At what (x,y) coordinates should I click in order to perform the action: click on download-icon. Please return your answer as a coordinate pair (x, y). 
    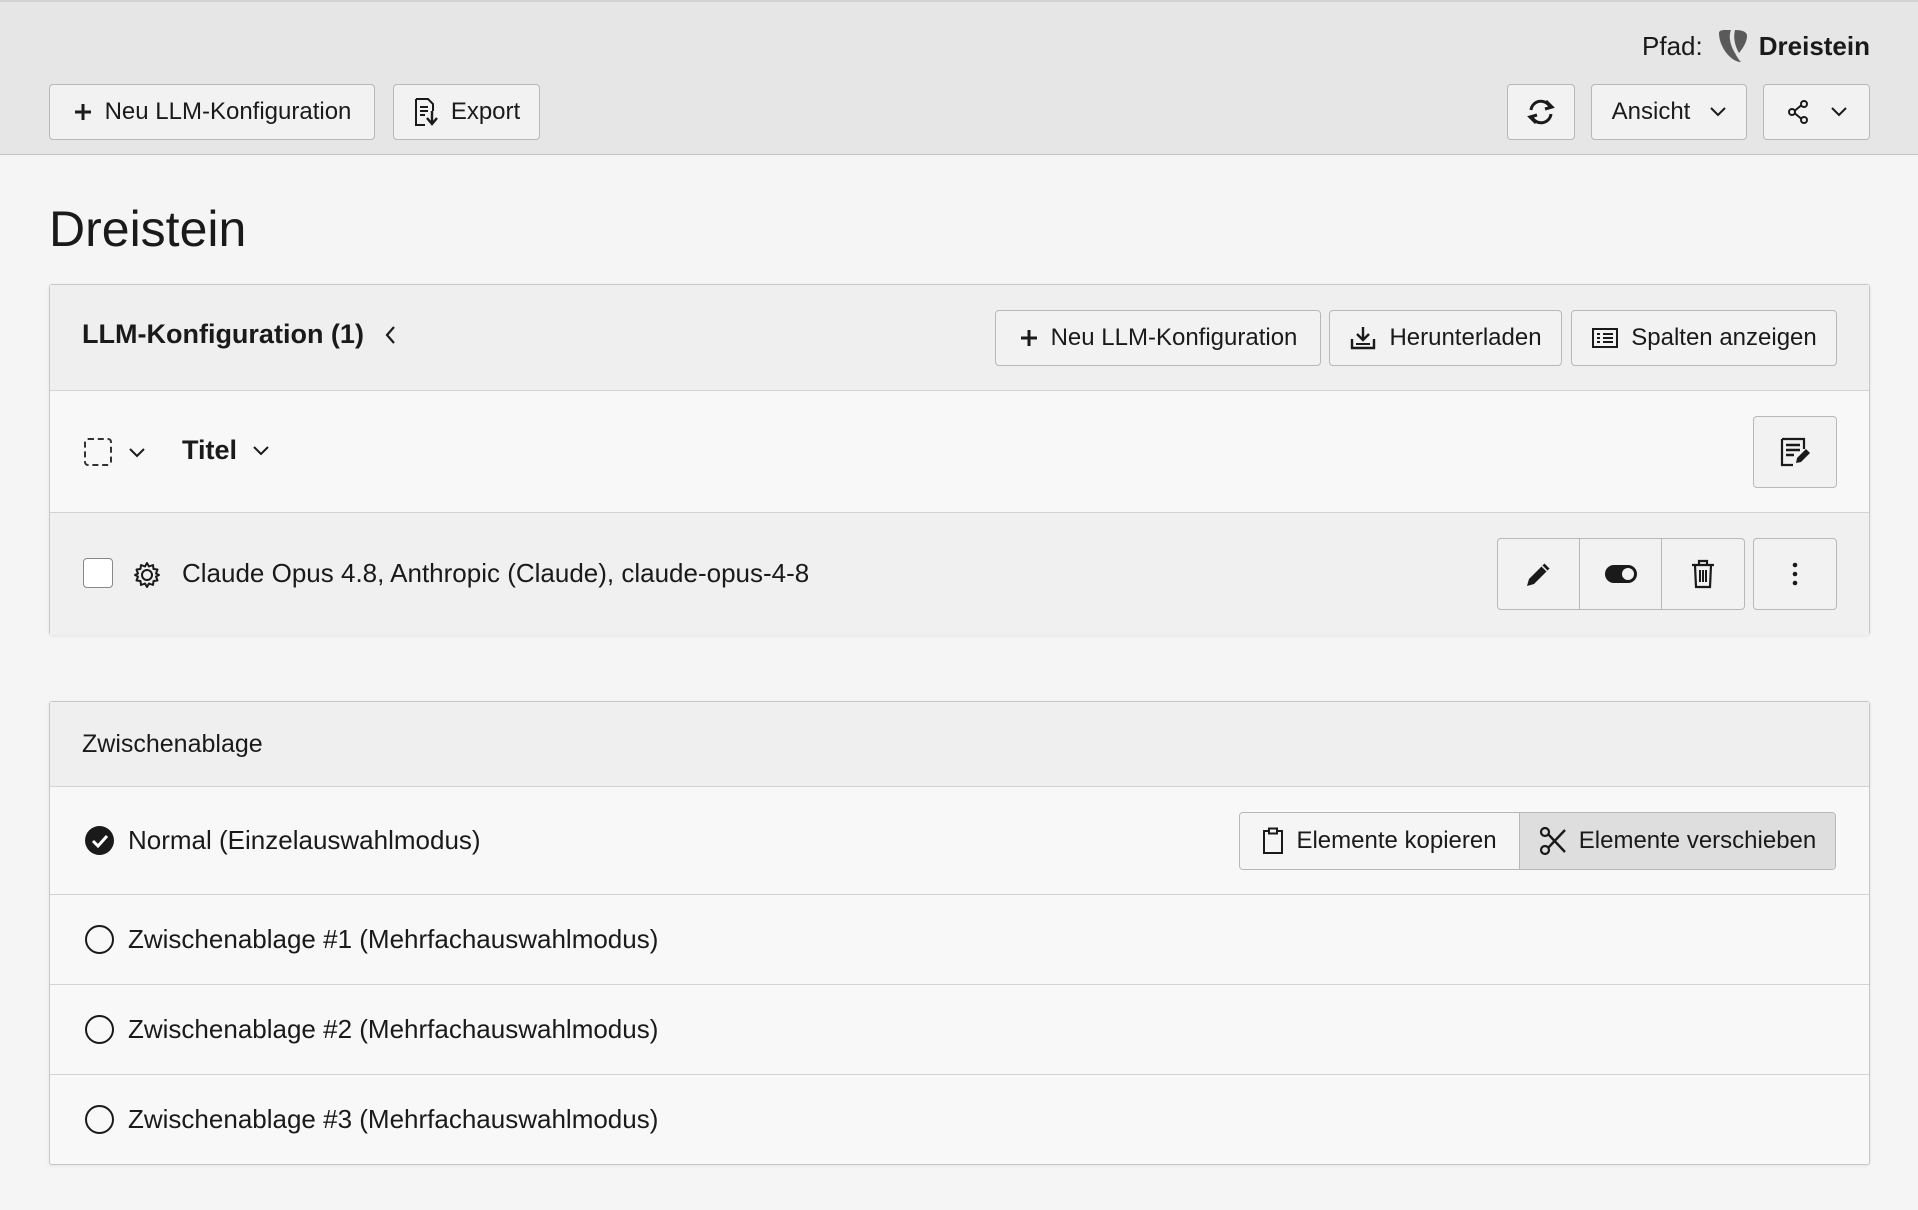
    Looking at the image, I should click on (1363, 338).